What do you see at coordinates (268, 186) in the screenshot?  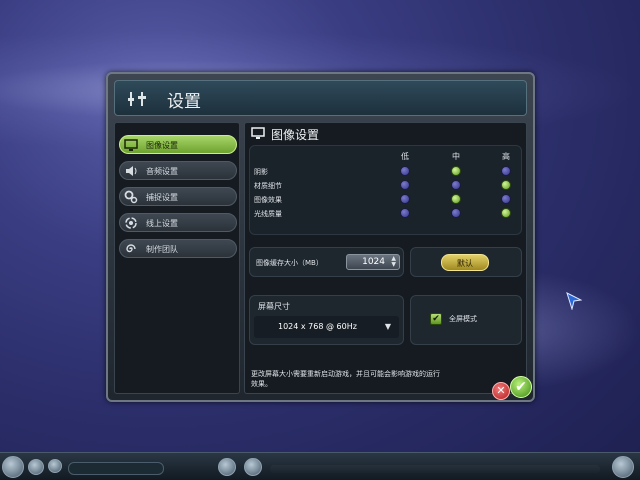 I see `row-label-texture: 材质细节` at bounding box center [268, 186].